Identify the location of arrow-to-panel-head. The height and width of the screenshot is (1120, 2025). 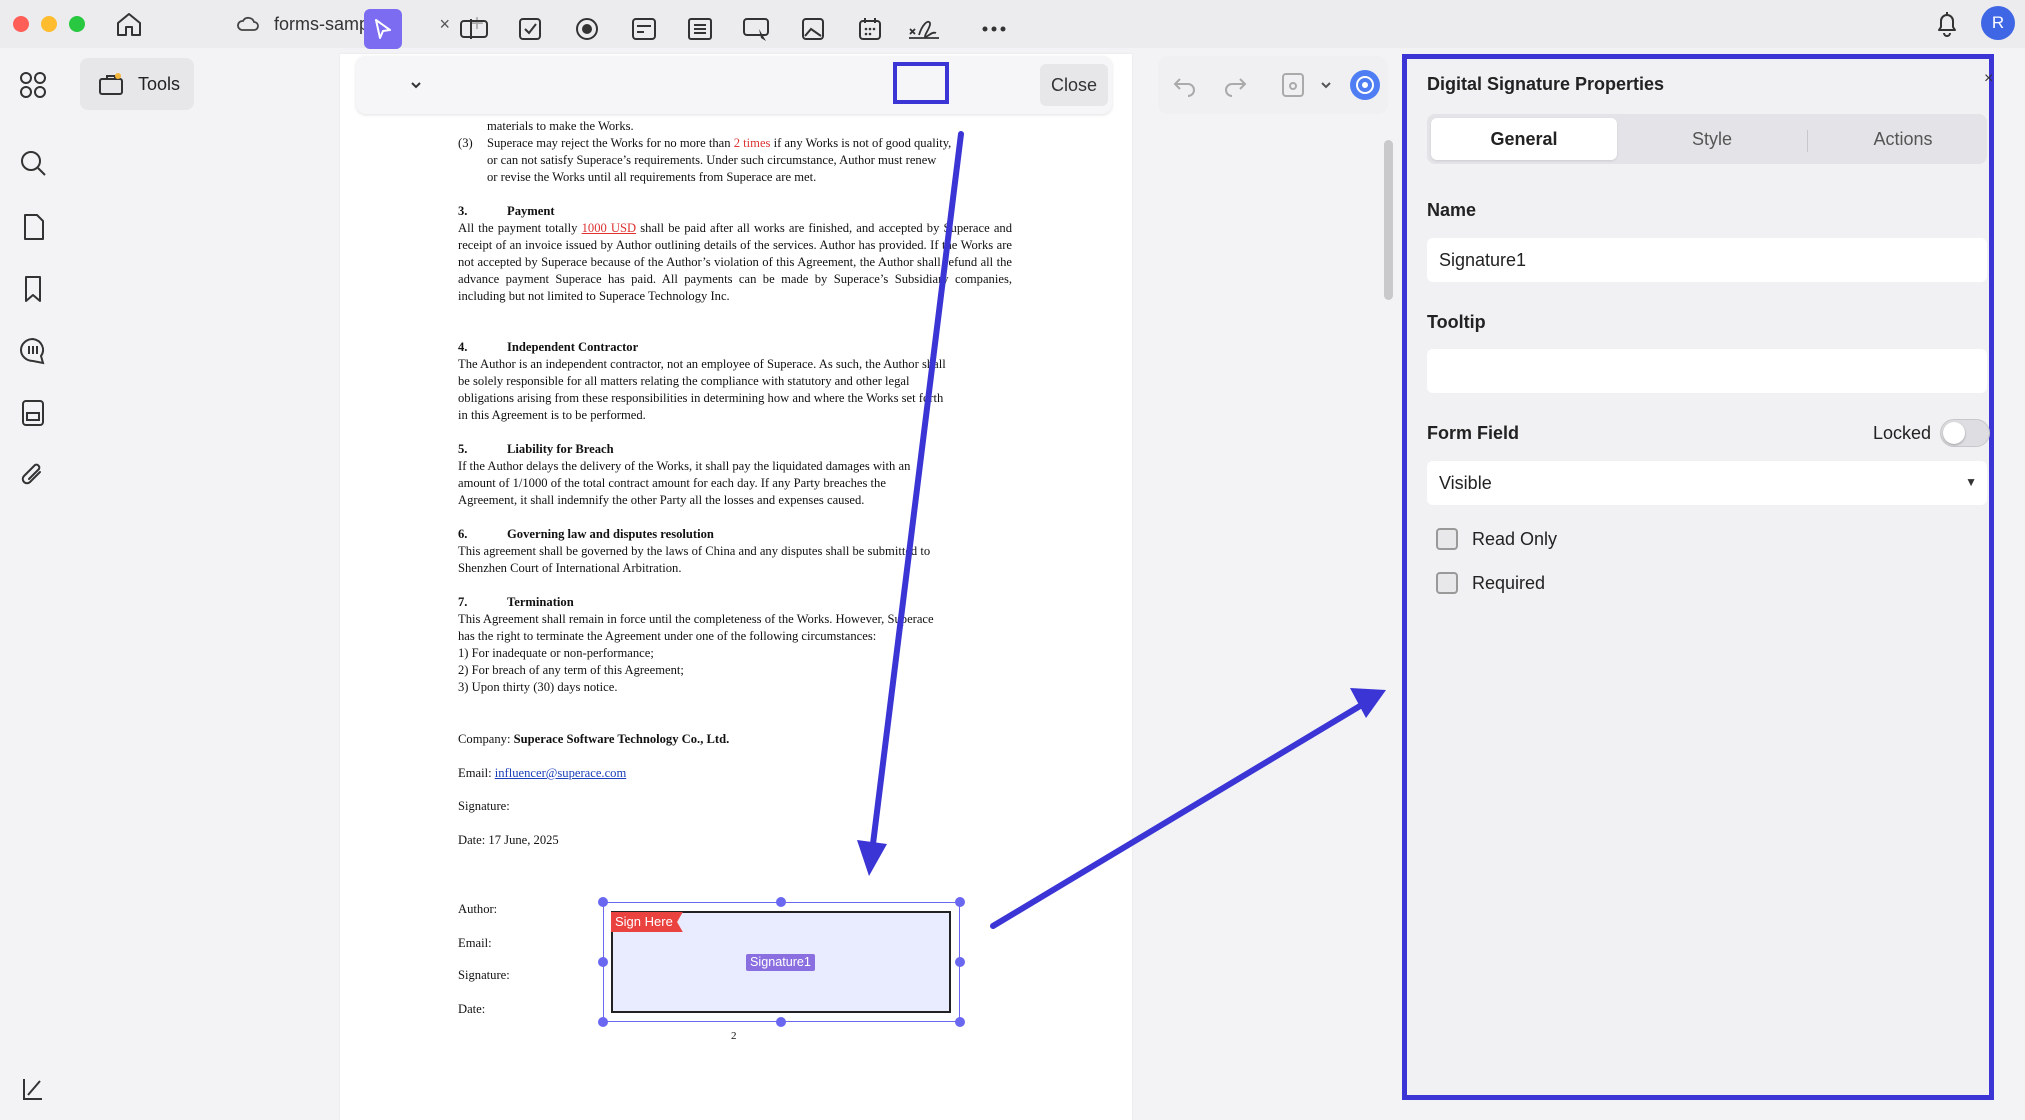
(1368, 703).